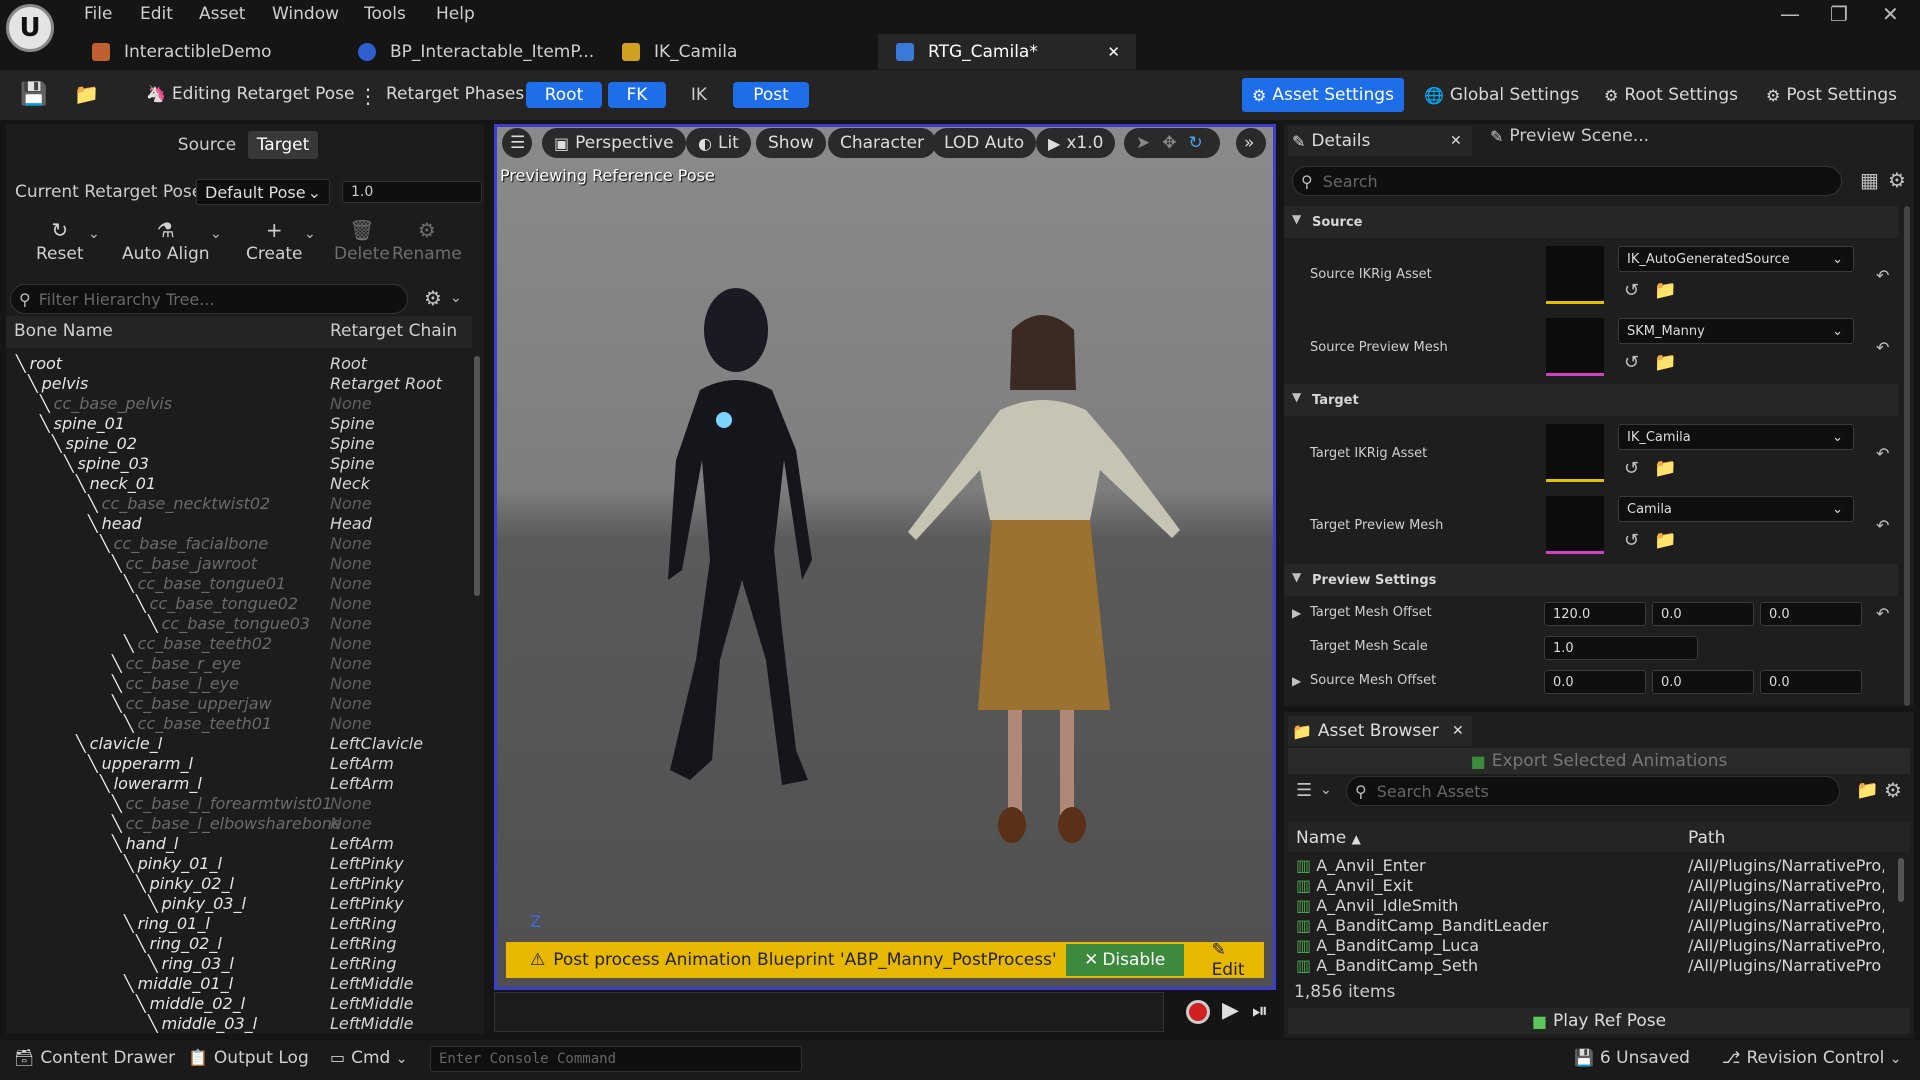 The width and height of the screenshot is (1920, 1080). I want to click on target-ikrig-thumbnail, so click(1575, 453).